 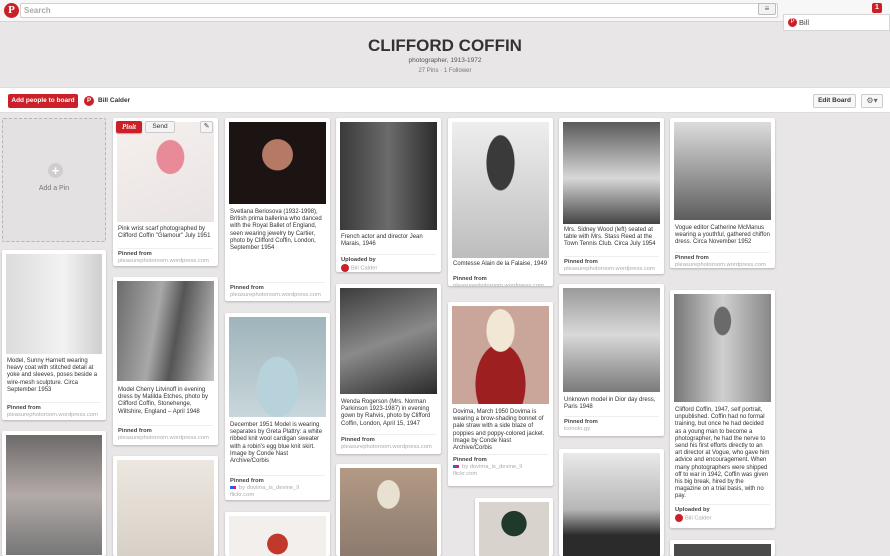 I want to click on pinterest-logo-icon: P, so click(x=11, y=10).